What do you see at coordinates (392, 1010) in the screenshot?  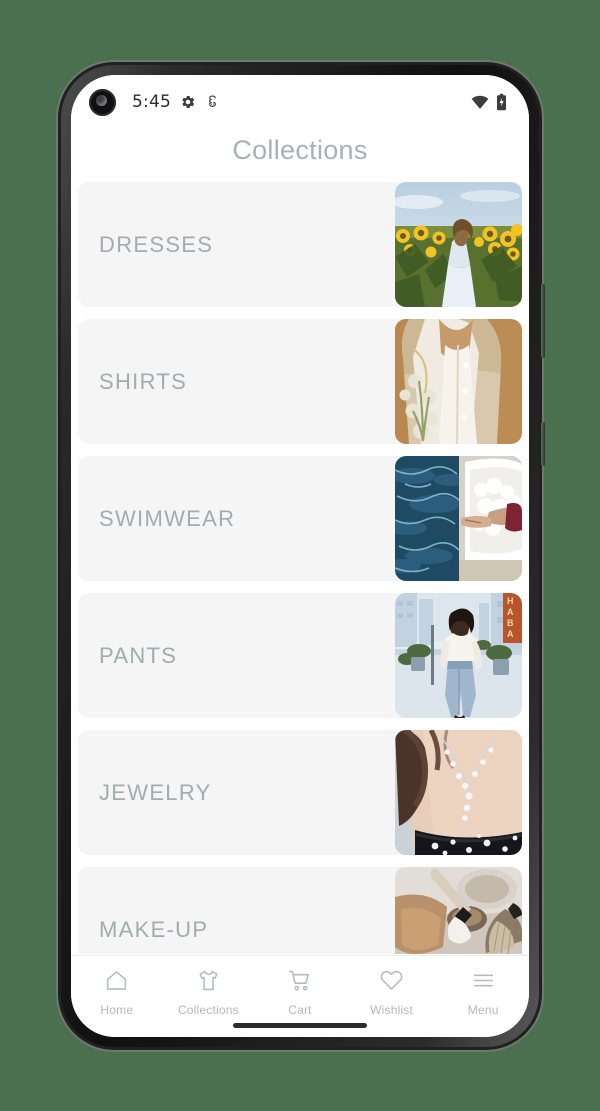 I see `nav-label: Wishlist` at bounding box center [392, 1010].